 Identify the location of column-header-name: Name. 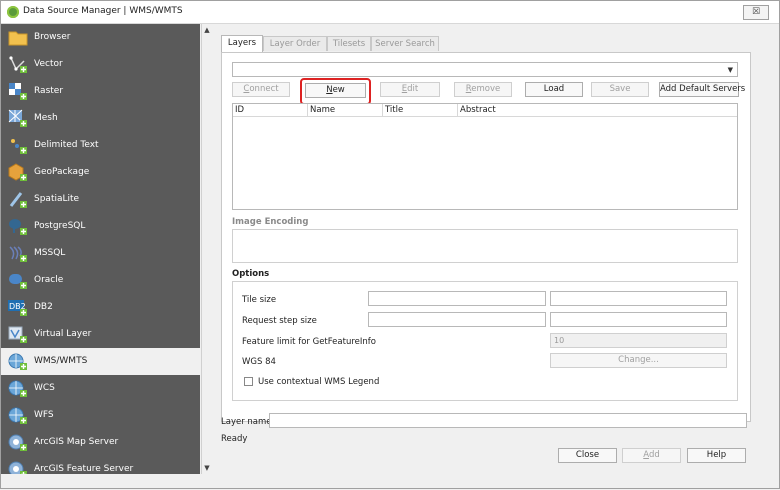
(345, 110).